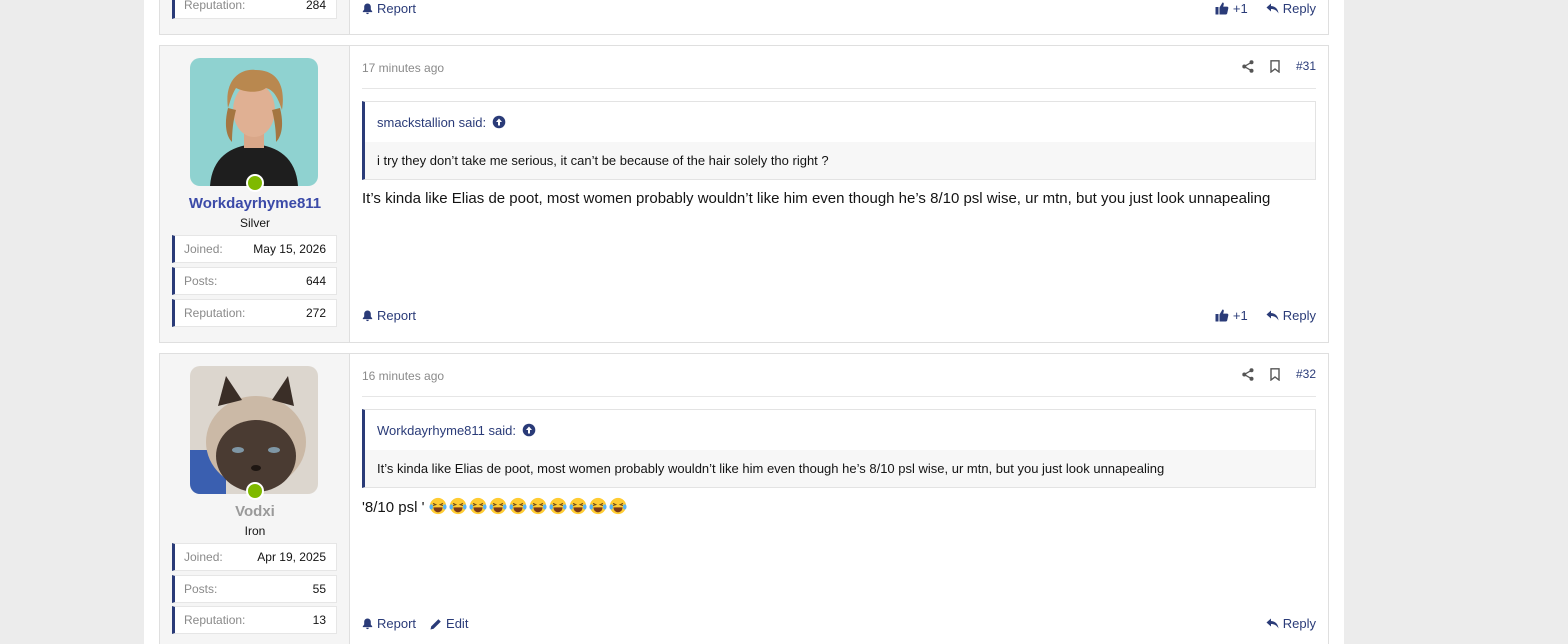  Describe the element at coordinates (315, 313) in the screenshot. I see `stat-value: 272` at that location.